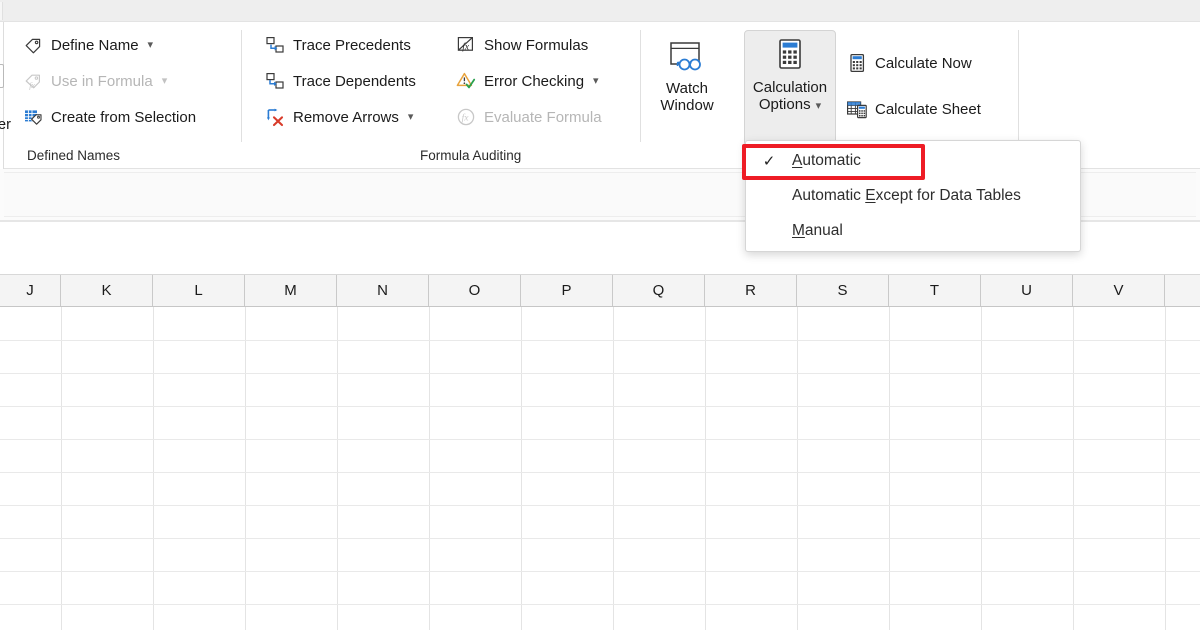 The height and width of the screenshot is (630, 1200). I want to click on tag-fx-icon: fx, so click(33, 81).